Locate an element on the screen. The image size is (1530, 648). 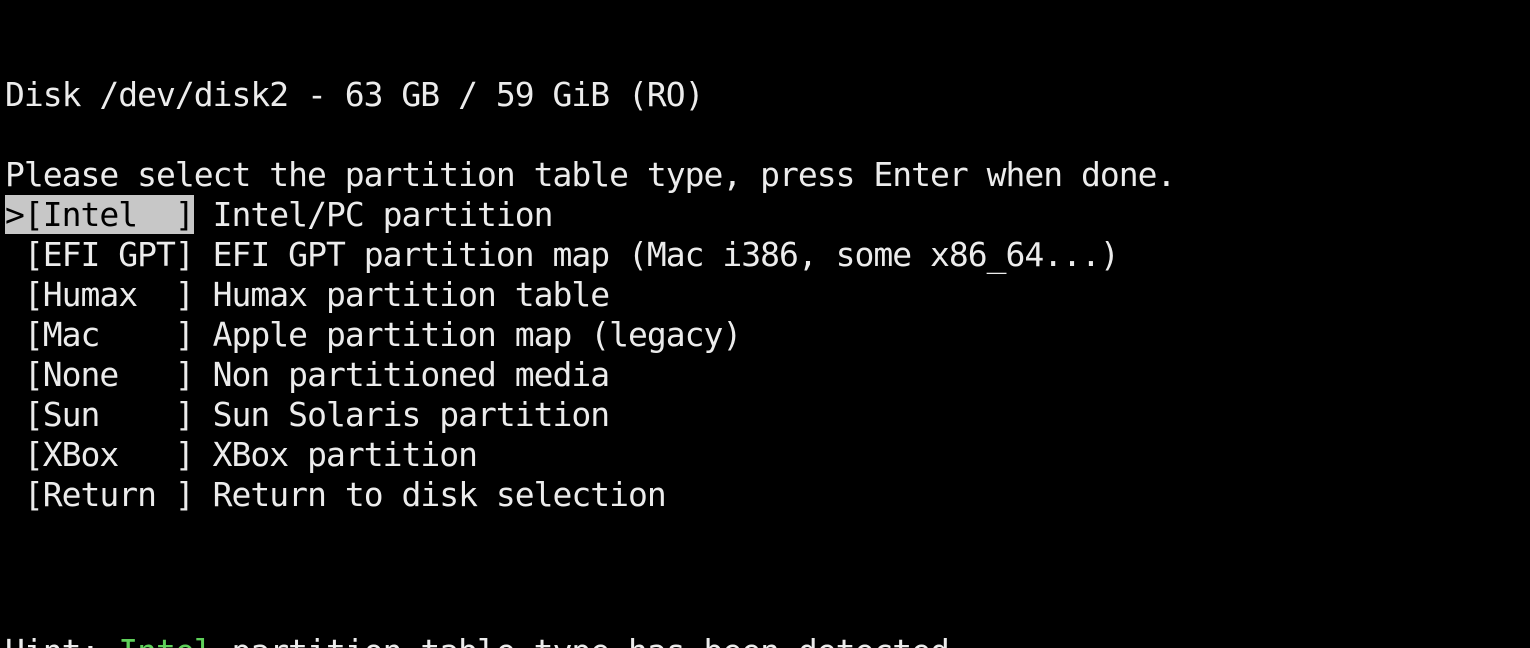
option-humax-marker is located at coordinates (14, 294).